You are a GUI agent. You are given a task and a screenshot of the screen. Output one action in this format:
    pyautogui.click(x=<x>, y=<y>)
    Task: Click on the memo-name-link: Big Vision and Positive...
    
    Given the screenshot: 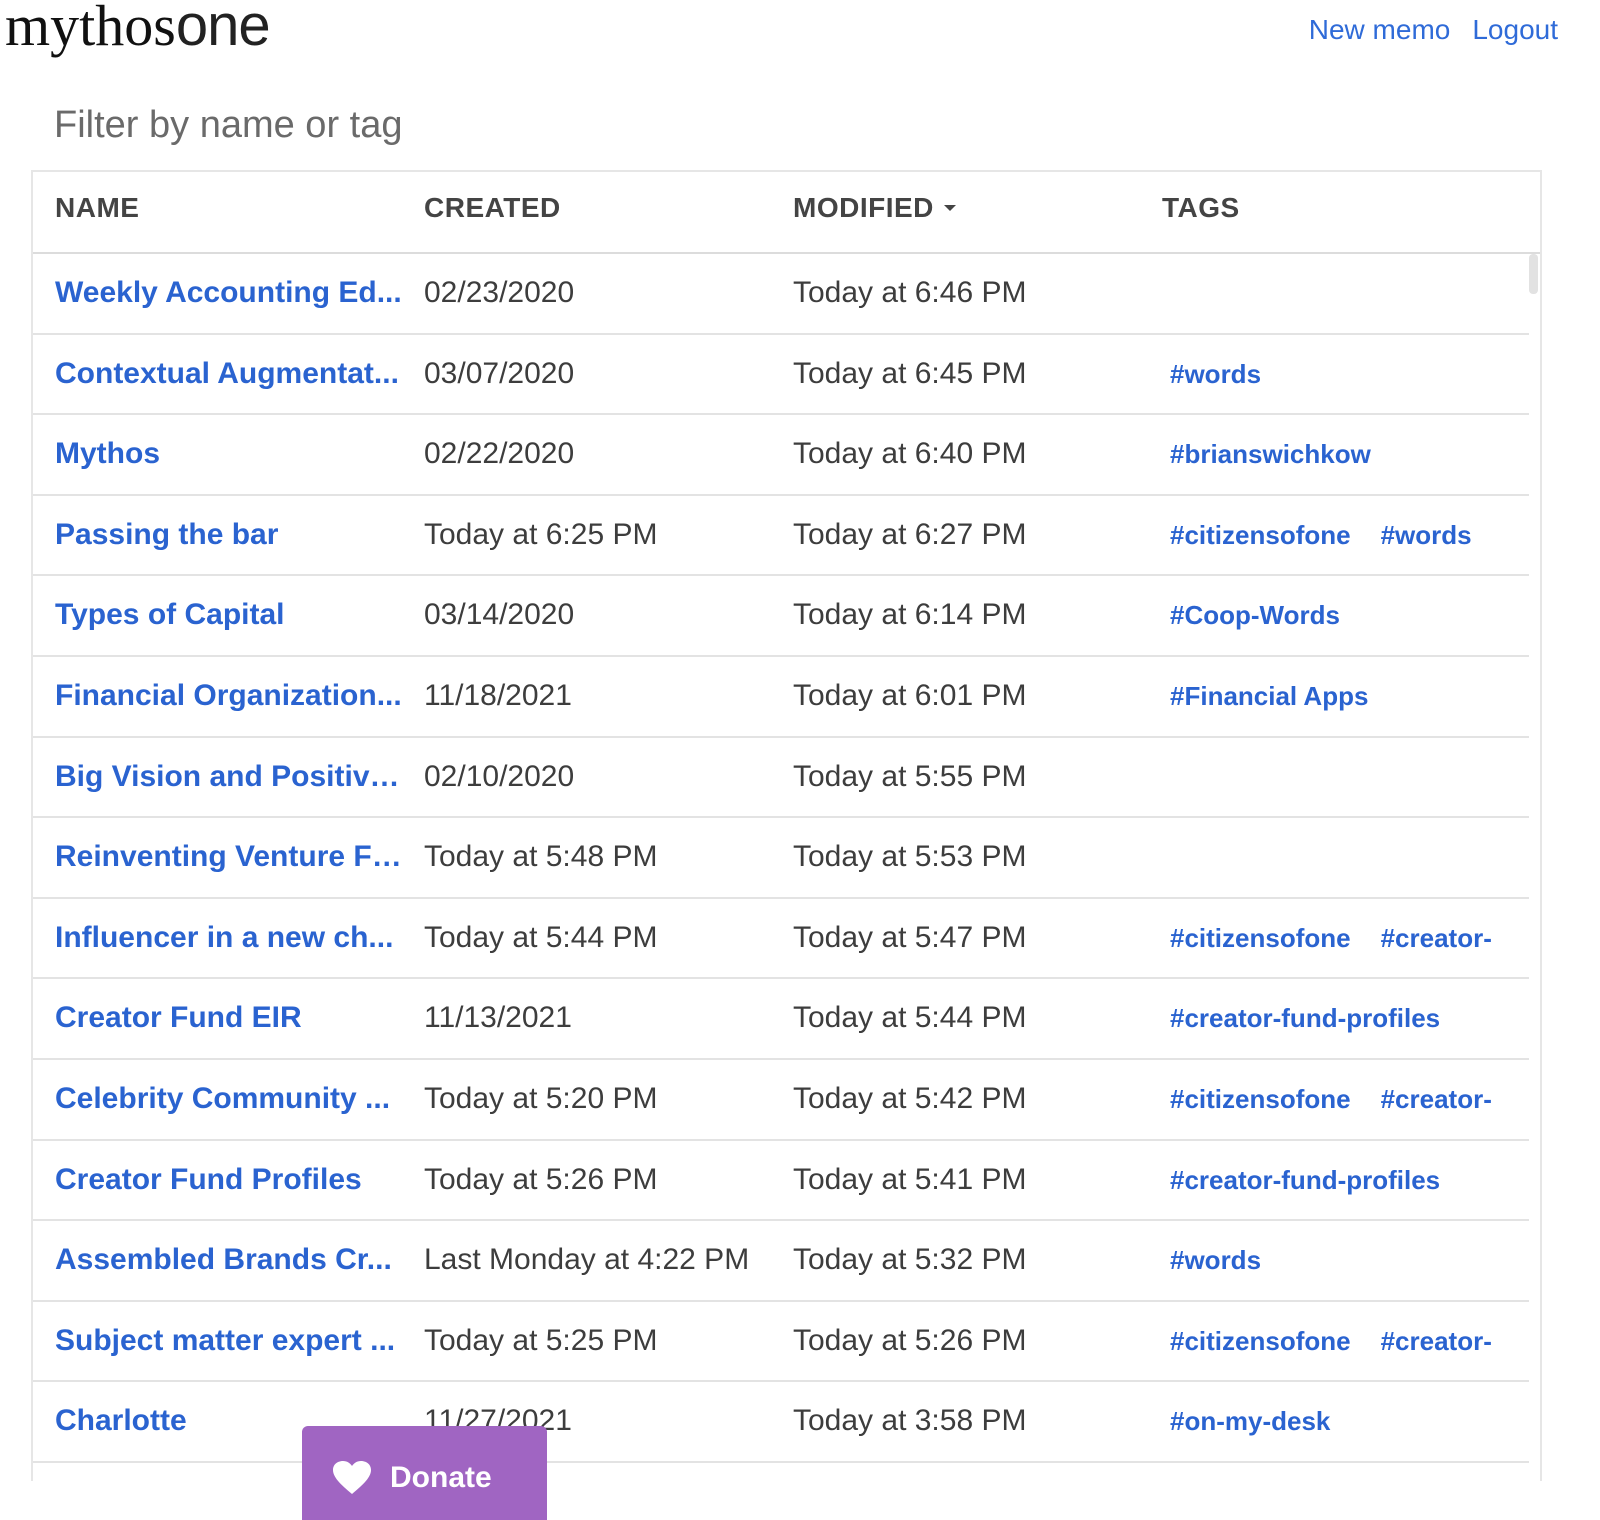 What is the action you would take?
    pyautogui.click(x=230, y=777)
    